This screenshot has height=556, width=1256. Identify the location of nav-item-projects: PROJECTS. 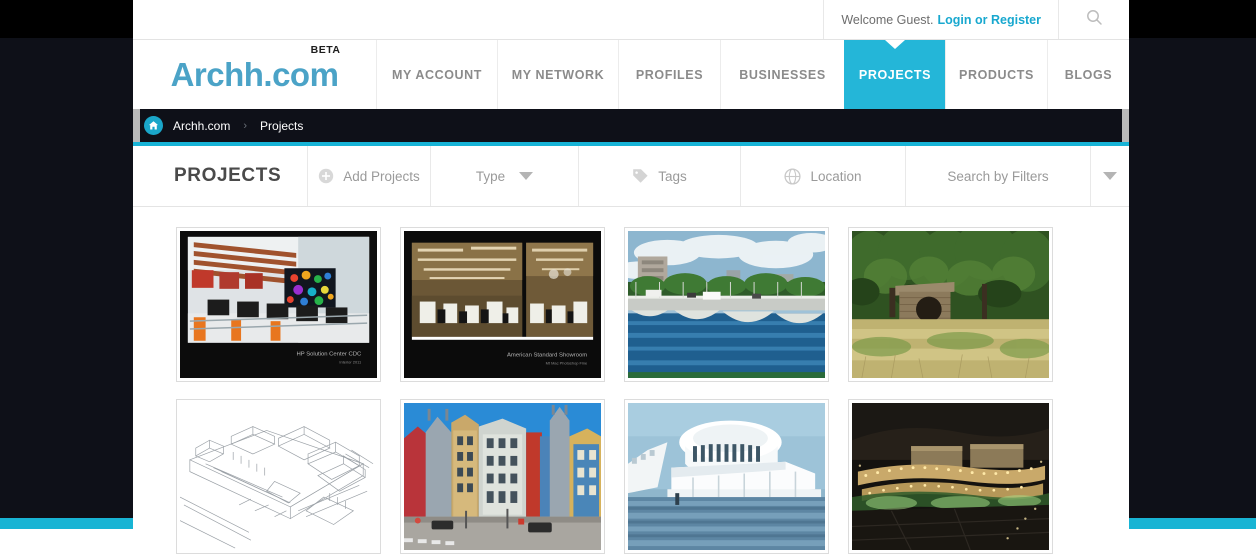
(894, 74).